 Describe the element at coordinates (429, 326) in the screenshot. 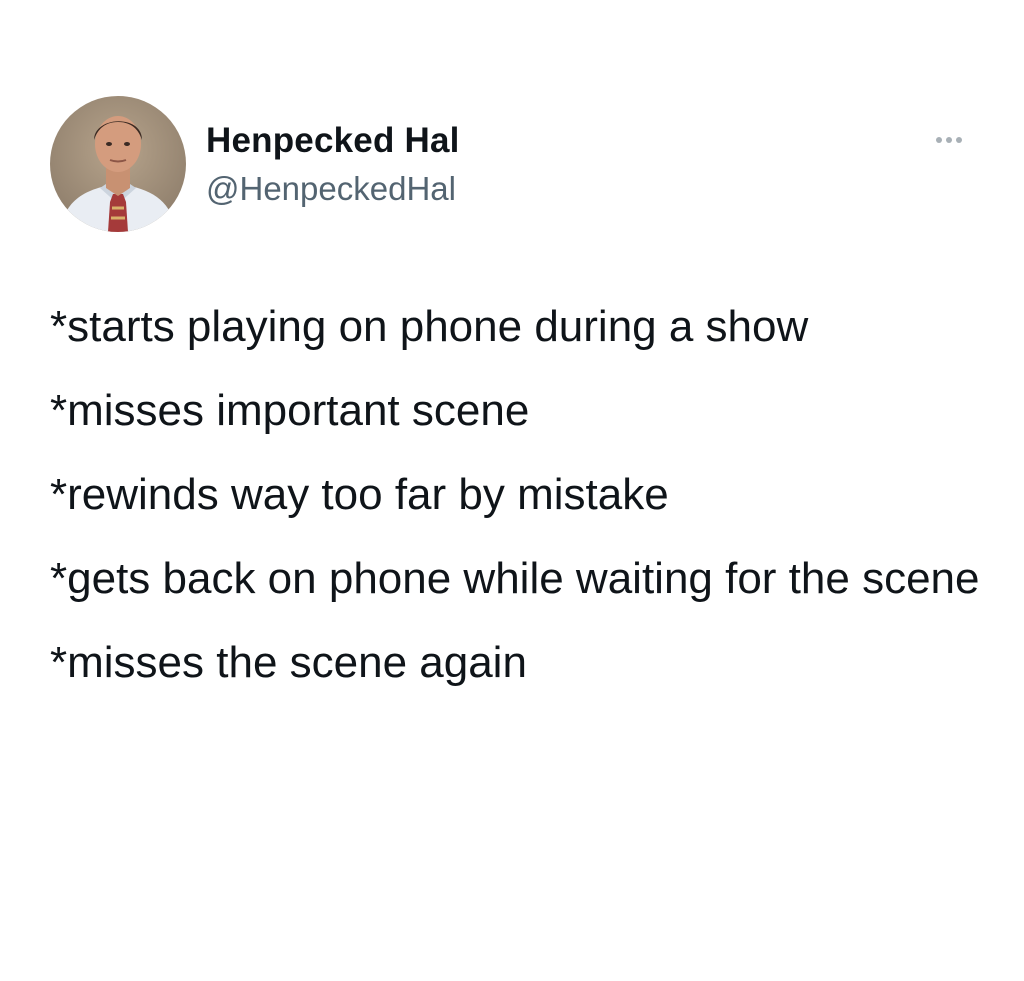

I see `tweet-line: *starts playing on phone during a show` at that location.